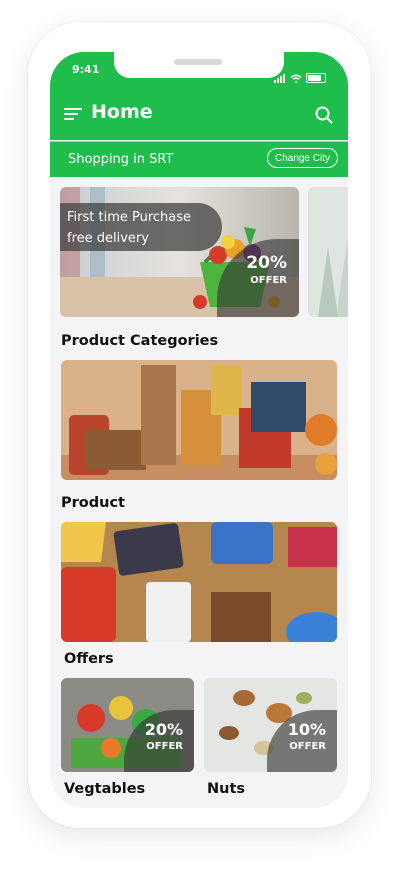 The width and height of the screenshot is (414, 877). What do you see at coordinates (93, 503) in the screenshot?
I see `product-title: Product` at bounding box center [93, 503].